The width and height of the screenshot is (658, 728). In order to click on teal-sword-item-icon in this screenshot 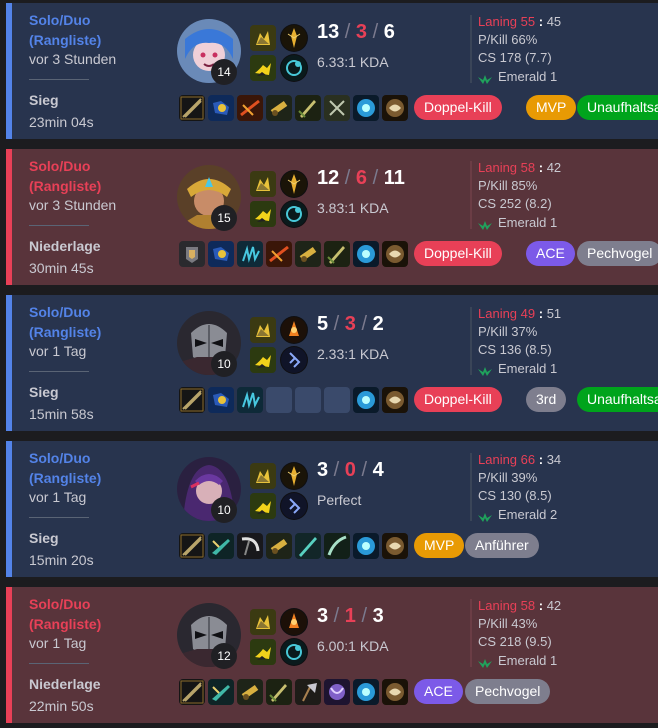, I will do `click(308, 546)`.